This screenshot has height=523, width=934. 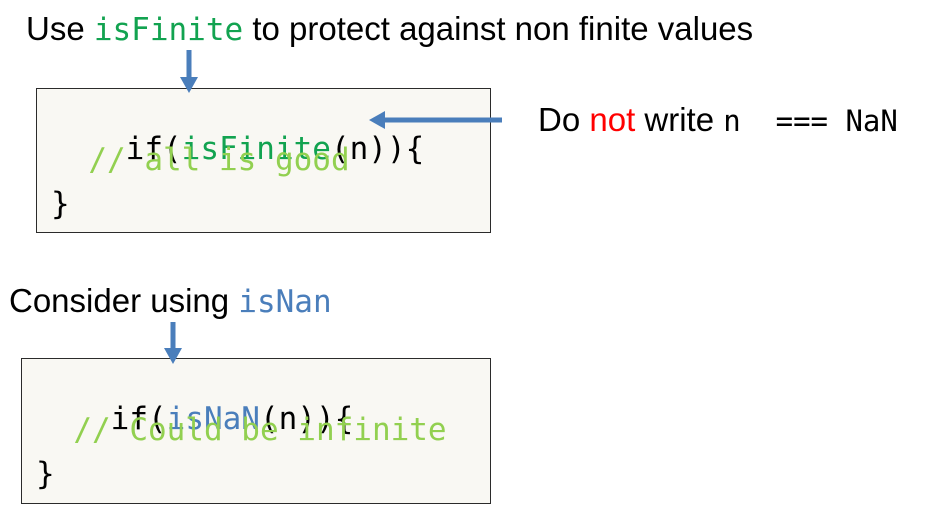 I want to click on arrow-down-to-isfinite, so click(x=189, y=71).